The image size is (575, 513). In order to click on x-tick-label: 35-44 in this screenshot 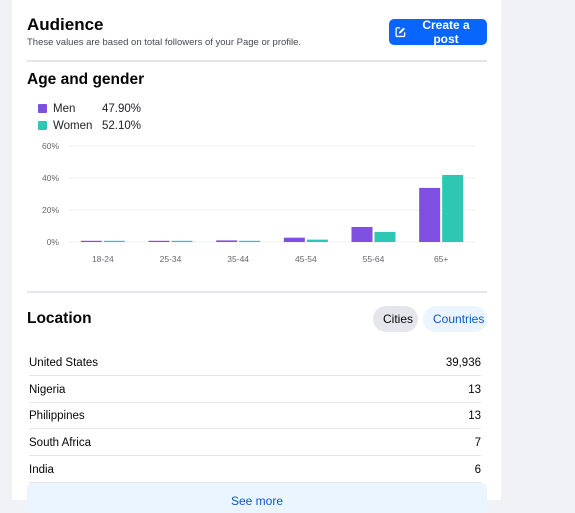, I will do `click(238, 259)`.